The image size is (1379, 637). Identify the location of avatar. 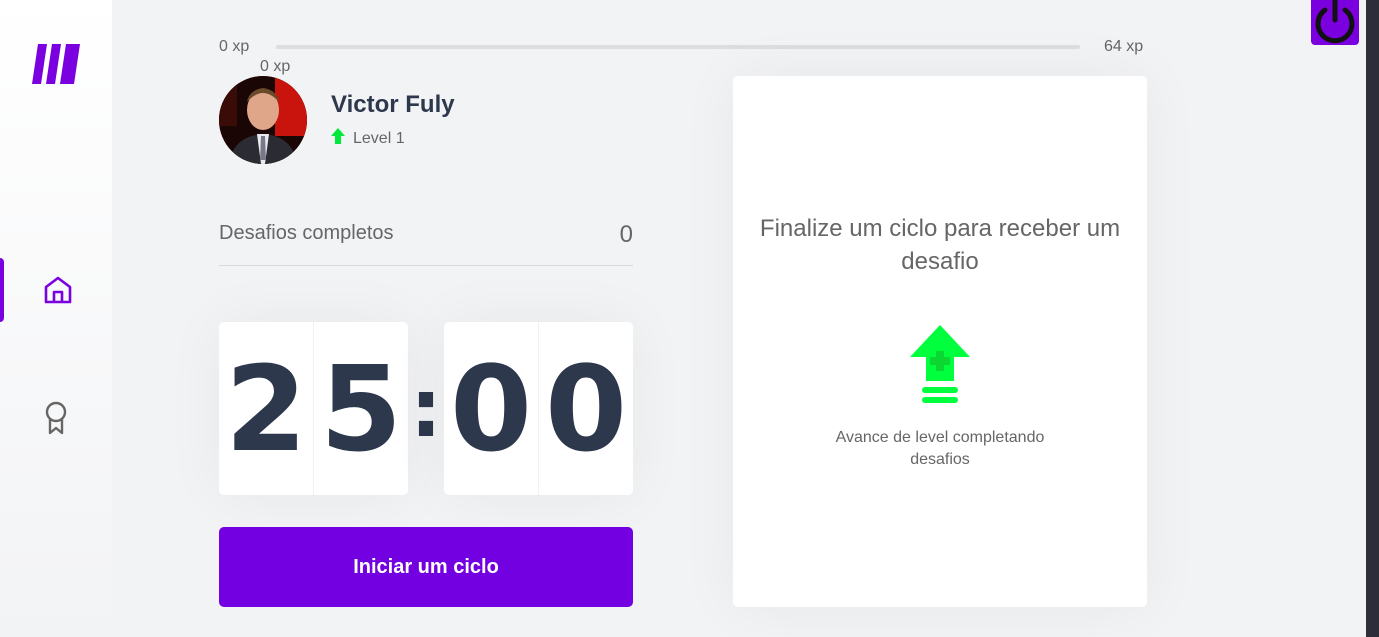
(263, 120).